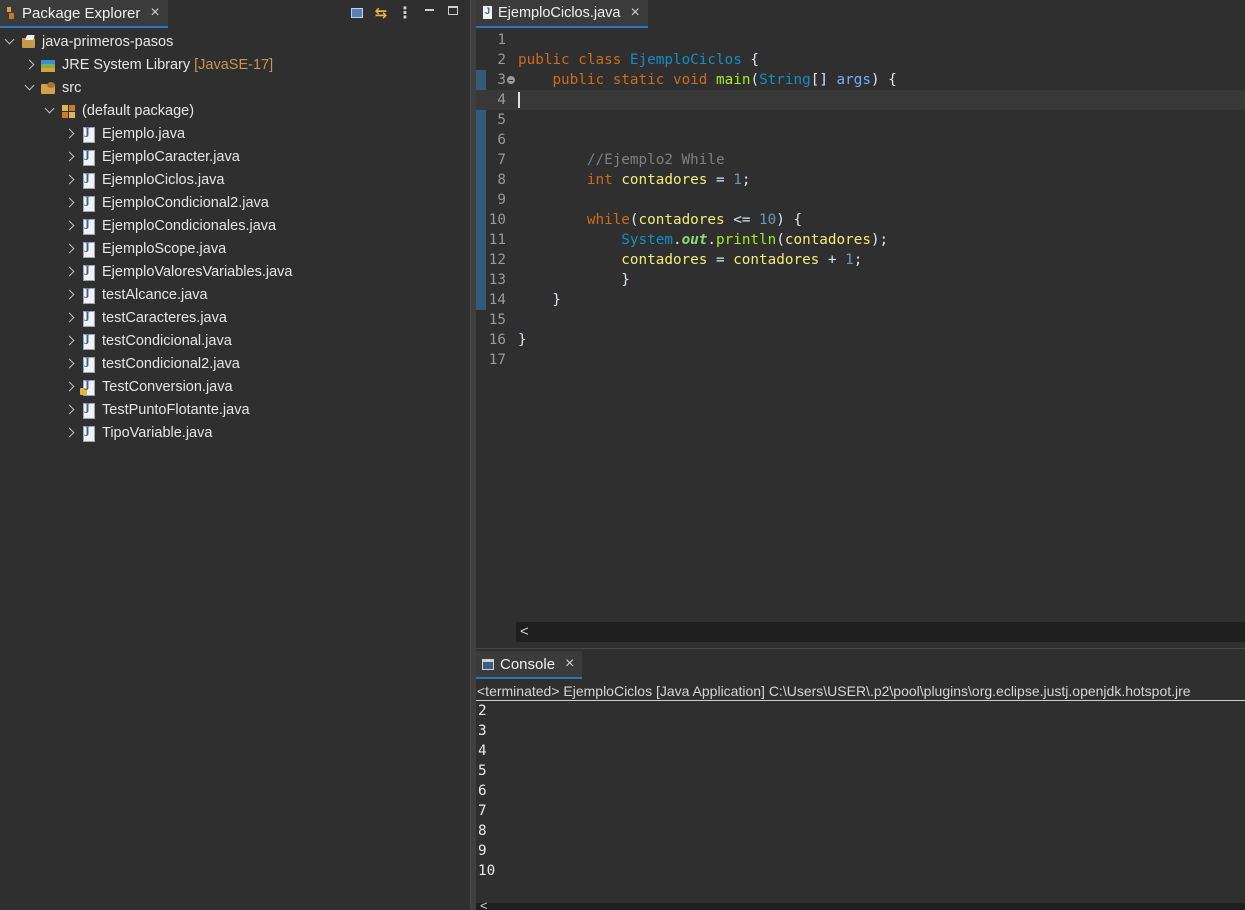  What do you see at coordinates (690, 260) in the screenshot?
I see `code-text: contadores = contadores + 1;` at bounding box center [690, 260].